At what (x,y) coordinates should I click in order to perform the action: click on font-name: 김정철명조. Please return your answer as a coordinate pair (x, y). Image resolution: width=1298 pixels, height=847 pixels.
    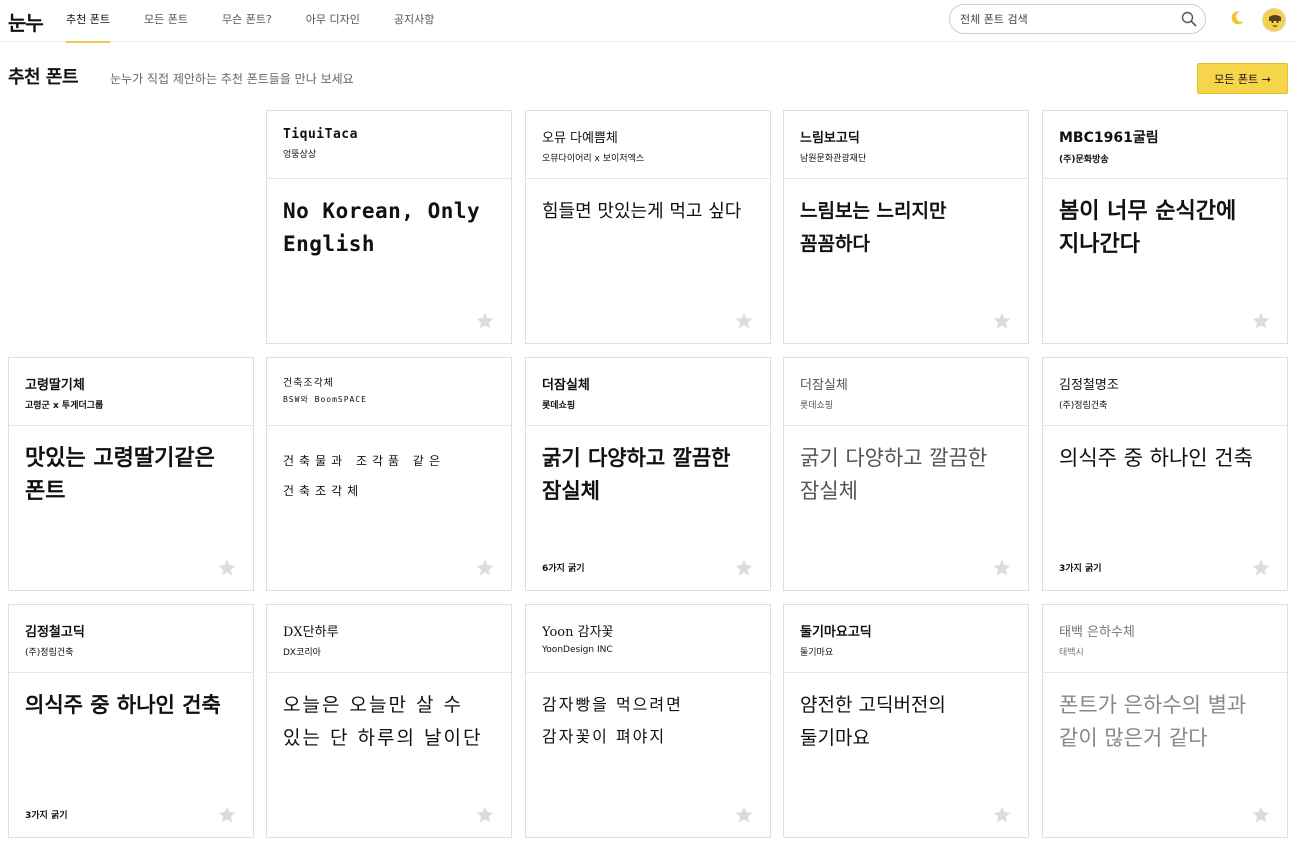
    Looking at the image, I should click on (1089, 385).